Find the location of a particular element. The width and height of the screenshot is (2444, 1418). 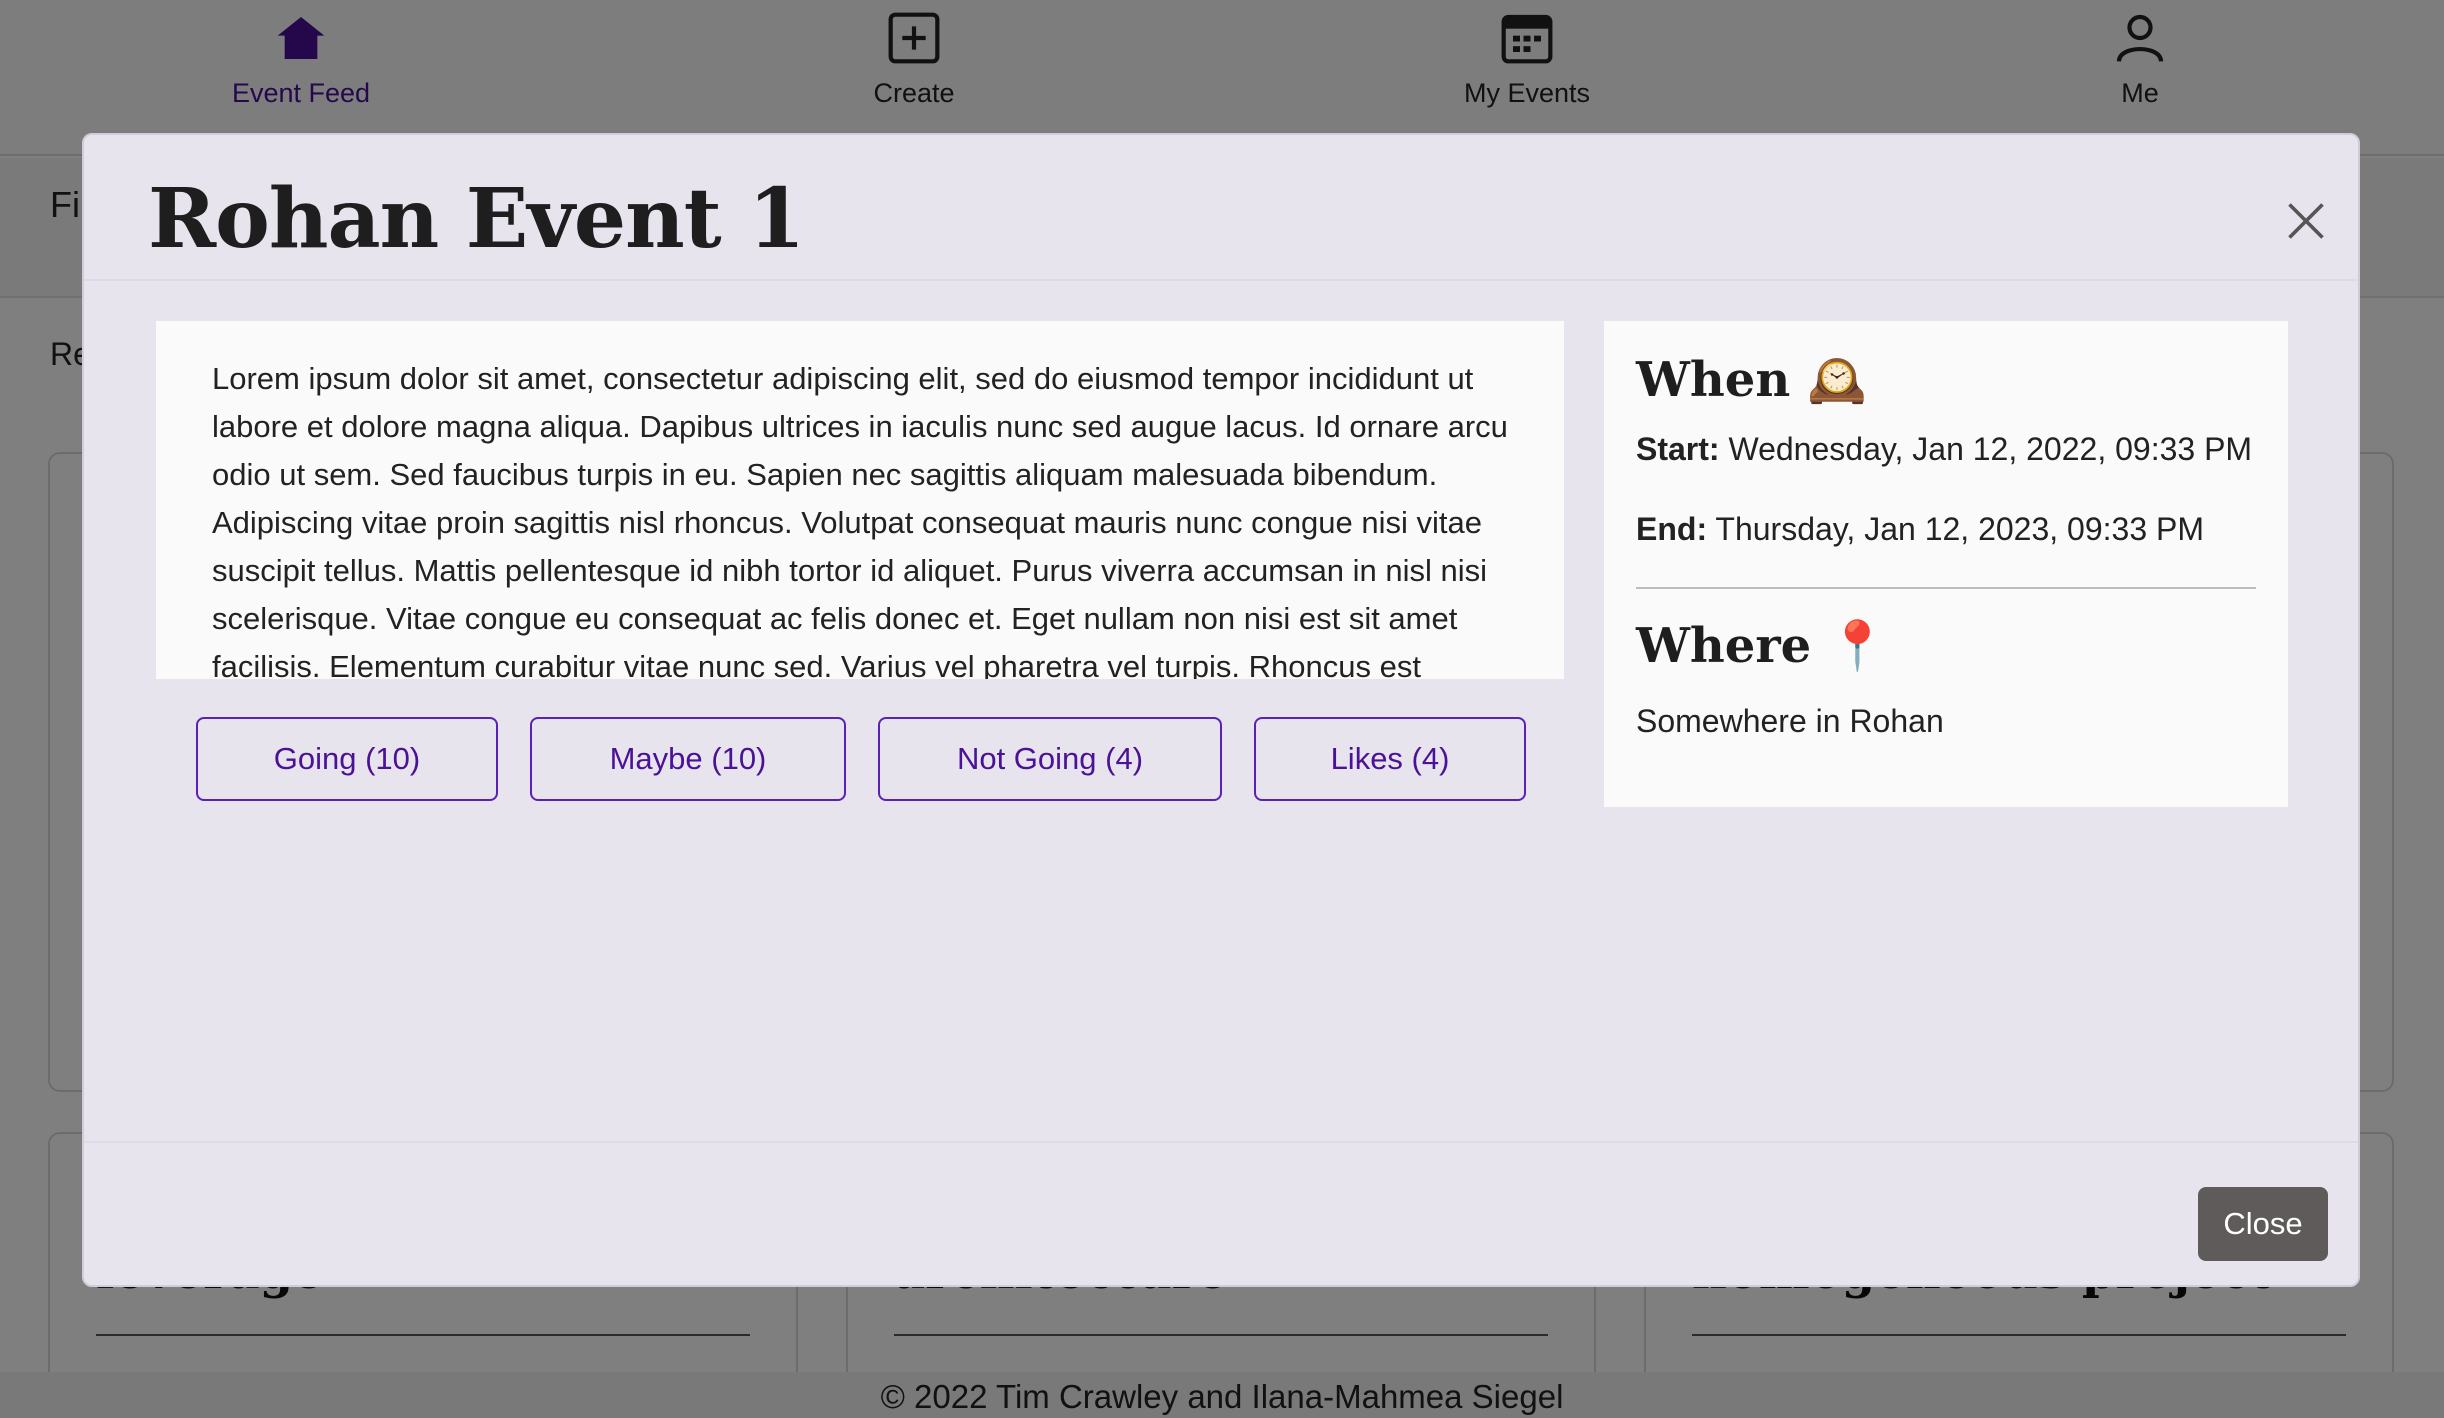

end-time: End: Thursday, Jan 12, 2023, 09:33 PM is located at coordinates (1920, 529).